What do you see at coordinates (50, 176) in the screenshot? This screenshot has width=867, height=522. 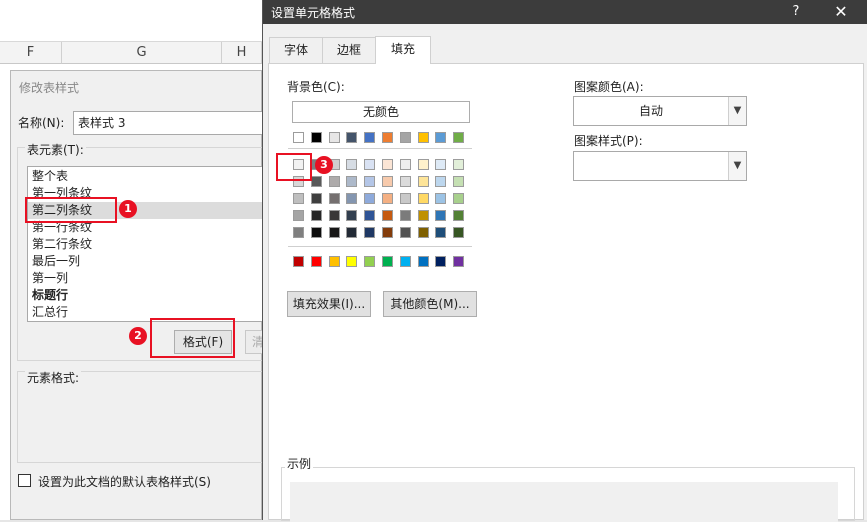 I see `list-item: 整个表` at bounding box center [50, 176].